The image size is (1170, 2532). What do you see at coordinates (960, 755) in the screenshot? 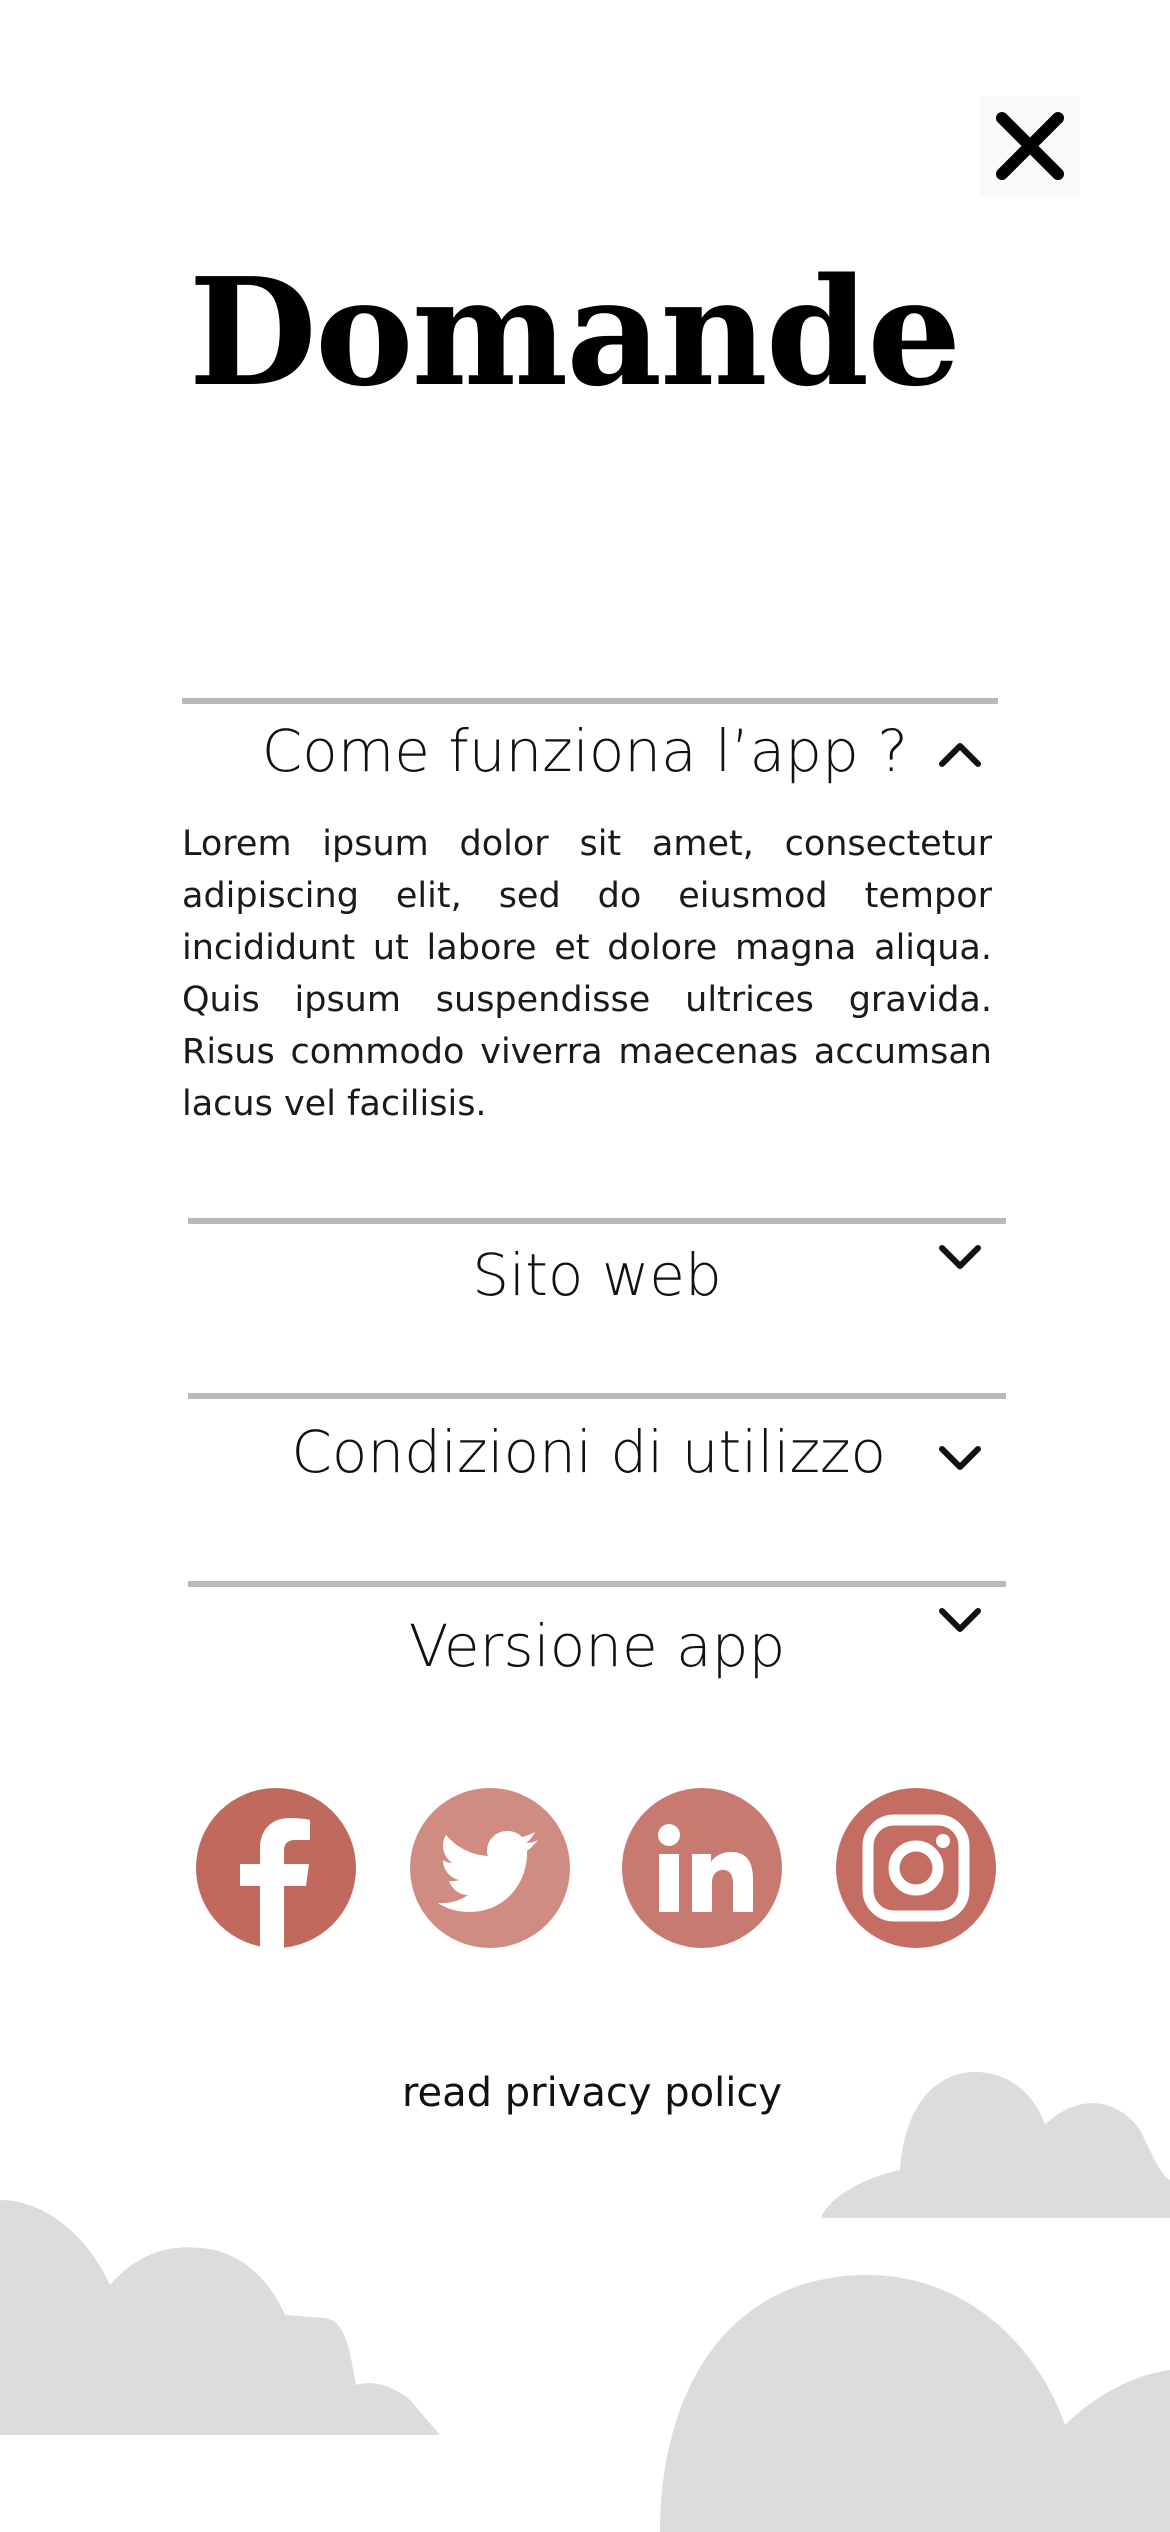
I see `chevron-up-icon` at bounding box center [960, 755].